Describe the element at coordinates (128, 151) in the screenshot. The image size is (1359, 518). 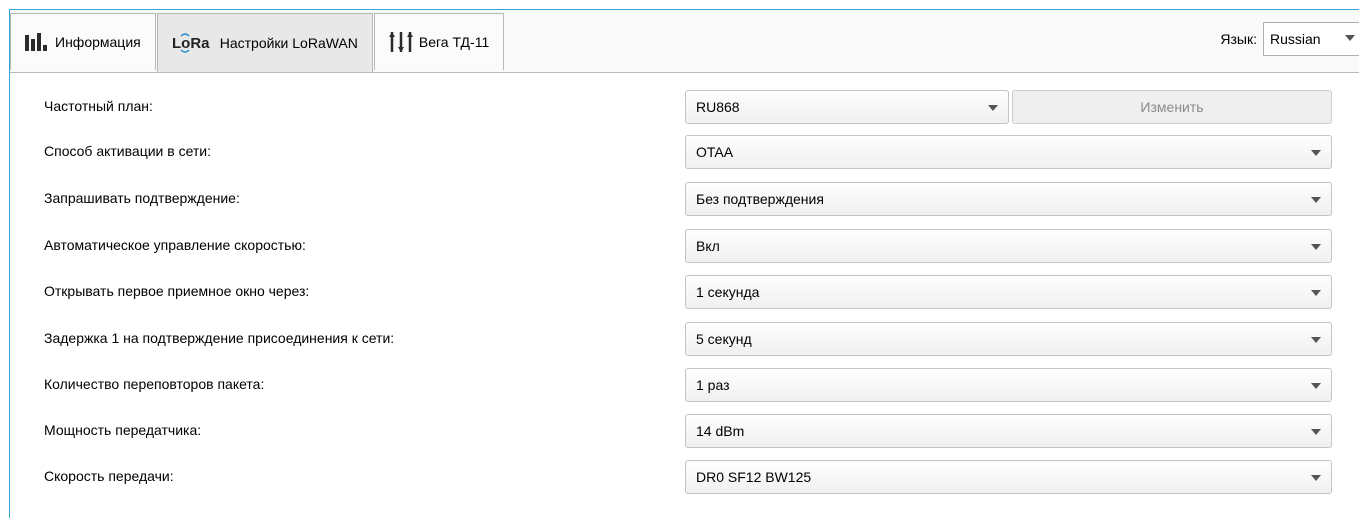
I see `activation-label: Способ активации в сети:` at that location.